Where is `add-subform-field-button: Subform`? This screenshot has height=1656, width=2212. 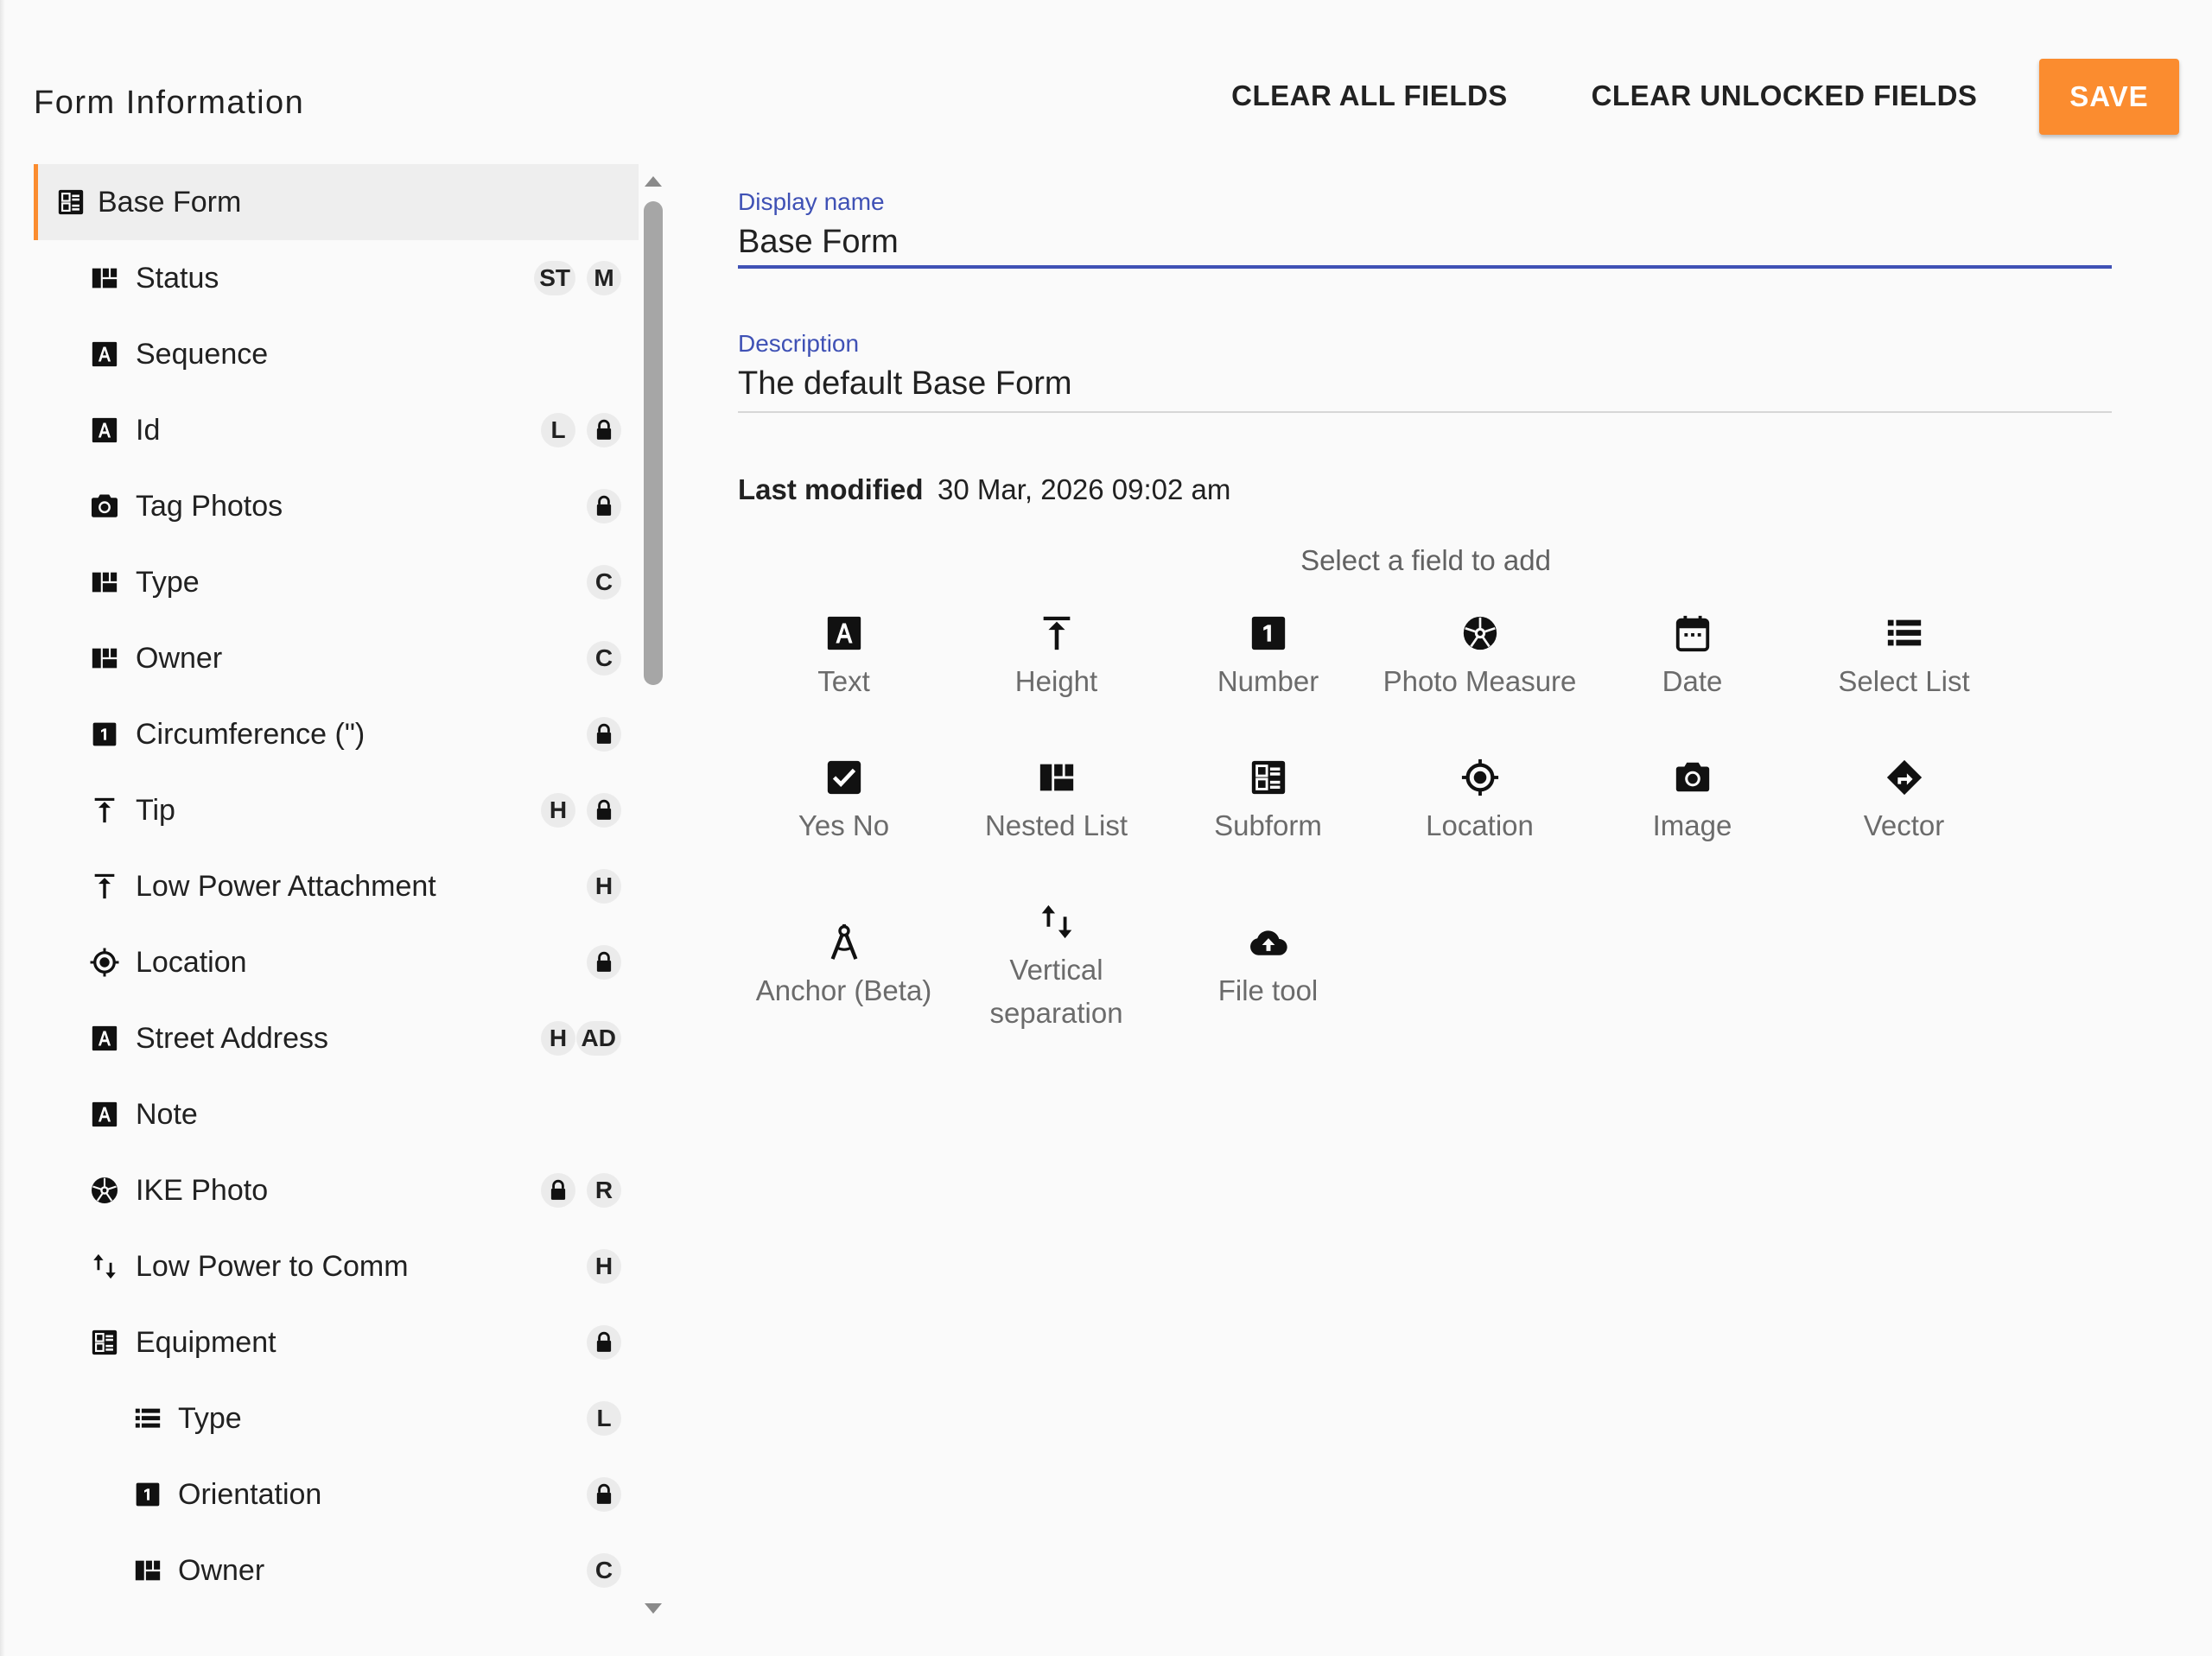
add-subform-field-button: Subform is located at coordinates (1268, 811).